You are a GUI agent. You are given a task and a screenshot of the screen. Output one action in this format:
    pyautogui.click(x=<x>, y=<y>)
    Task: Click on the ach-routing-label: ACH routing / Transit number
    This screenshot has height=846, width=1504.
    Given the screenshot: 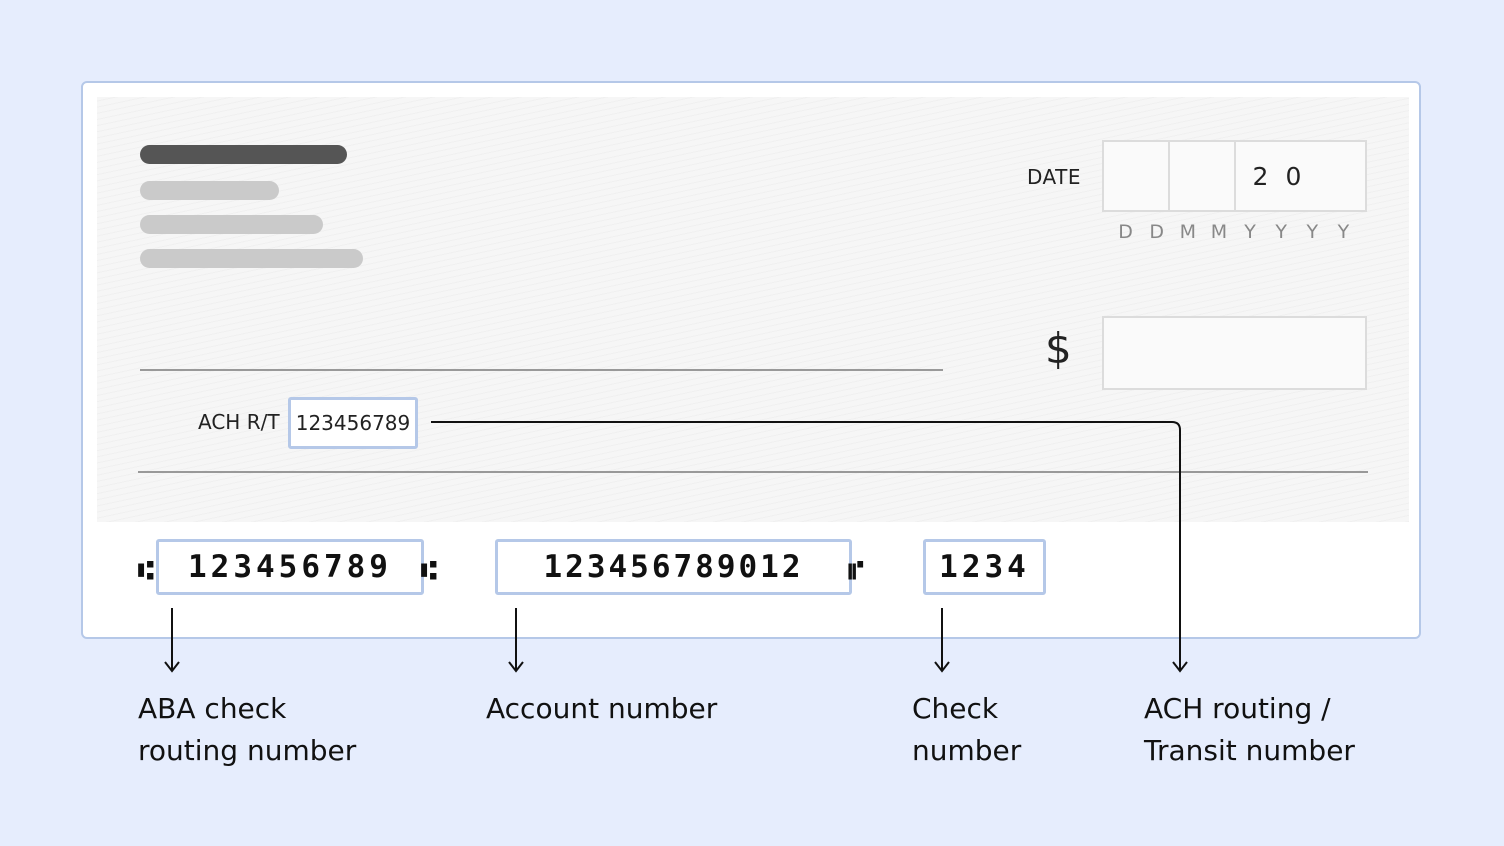 What is the action you would take?
    pyautogui.click(x=1249, y=729)
    